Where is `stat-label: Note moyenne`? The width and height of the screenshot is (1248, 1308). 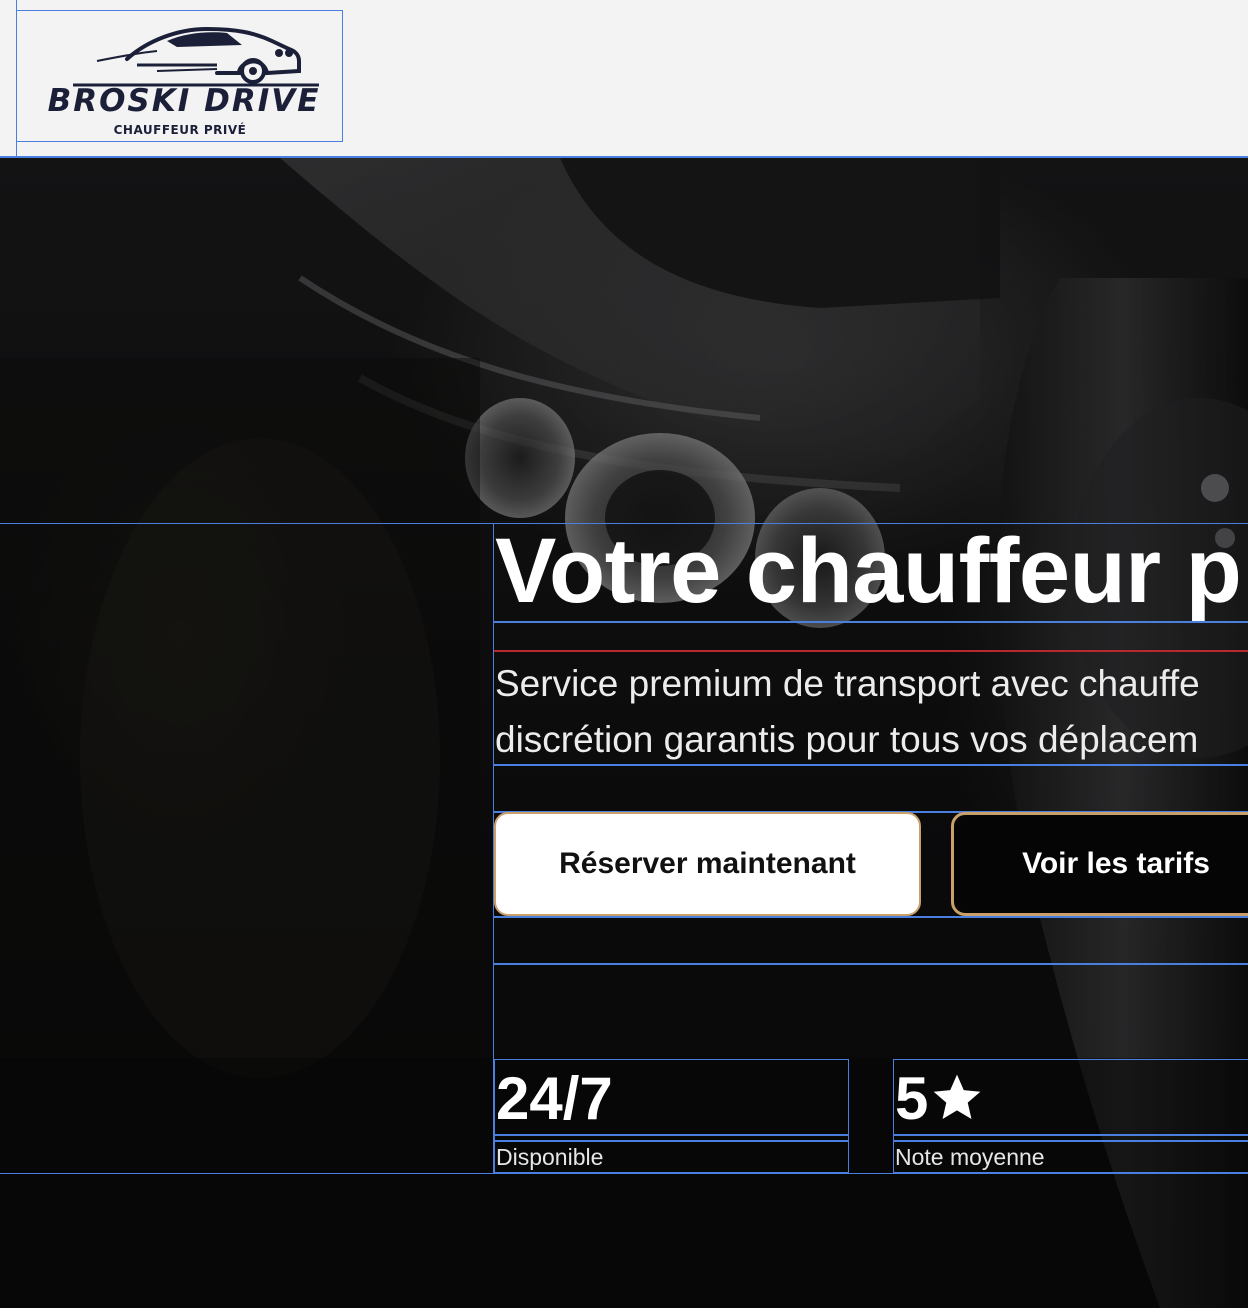
stat-label: Note moyenne is located at coordinates (970, 1157).